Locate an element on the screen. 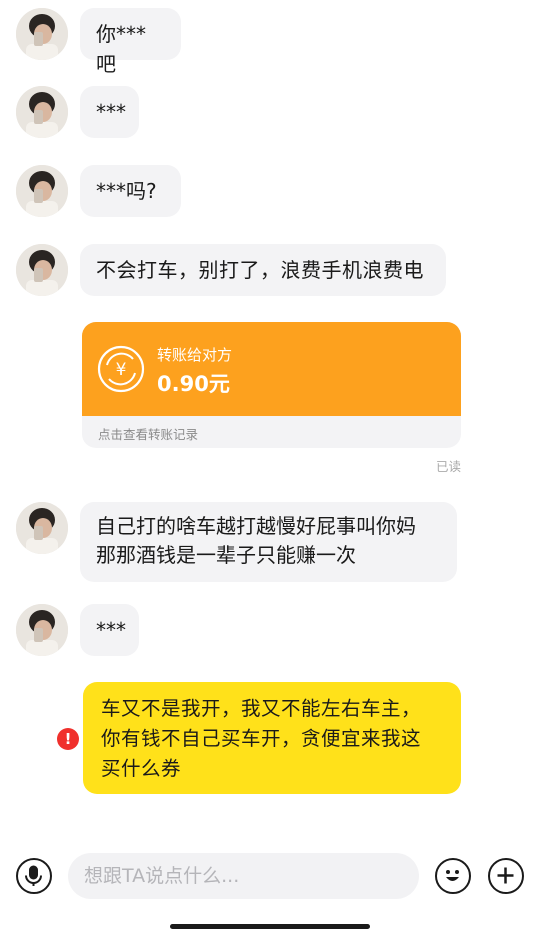  microphone-icon is located at coordinates (34, 876).